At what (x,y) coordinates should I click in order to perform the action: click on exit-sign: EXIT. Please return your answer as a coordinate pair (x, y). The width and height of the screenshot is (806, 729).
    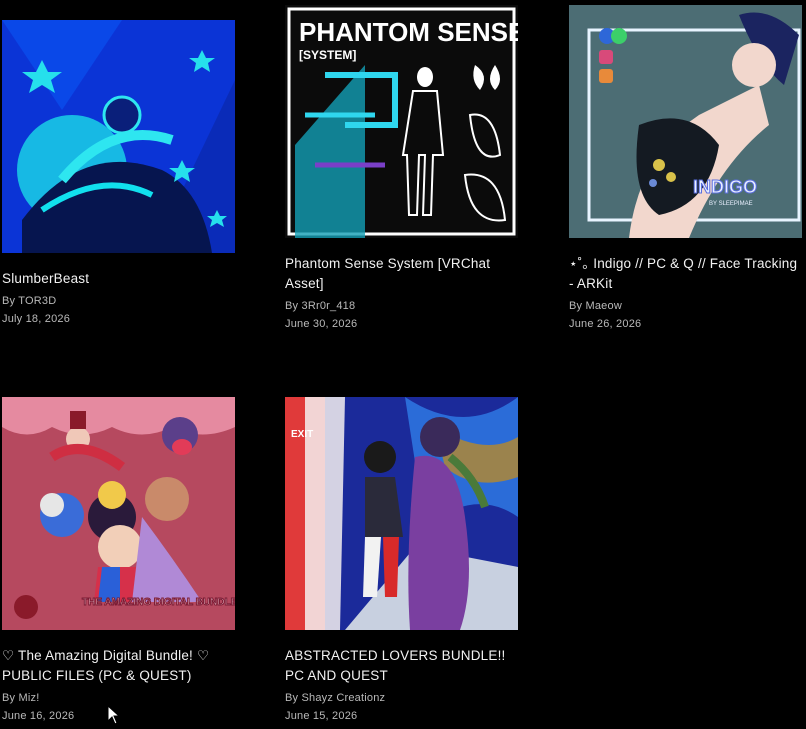
    Looking at the image, I should click on (302, 434).